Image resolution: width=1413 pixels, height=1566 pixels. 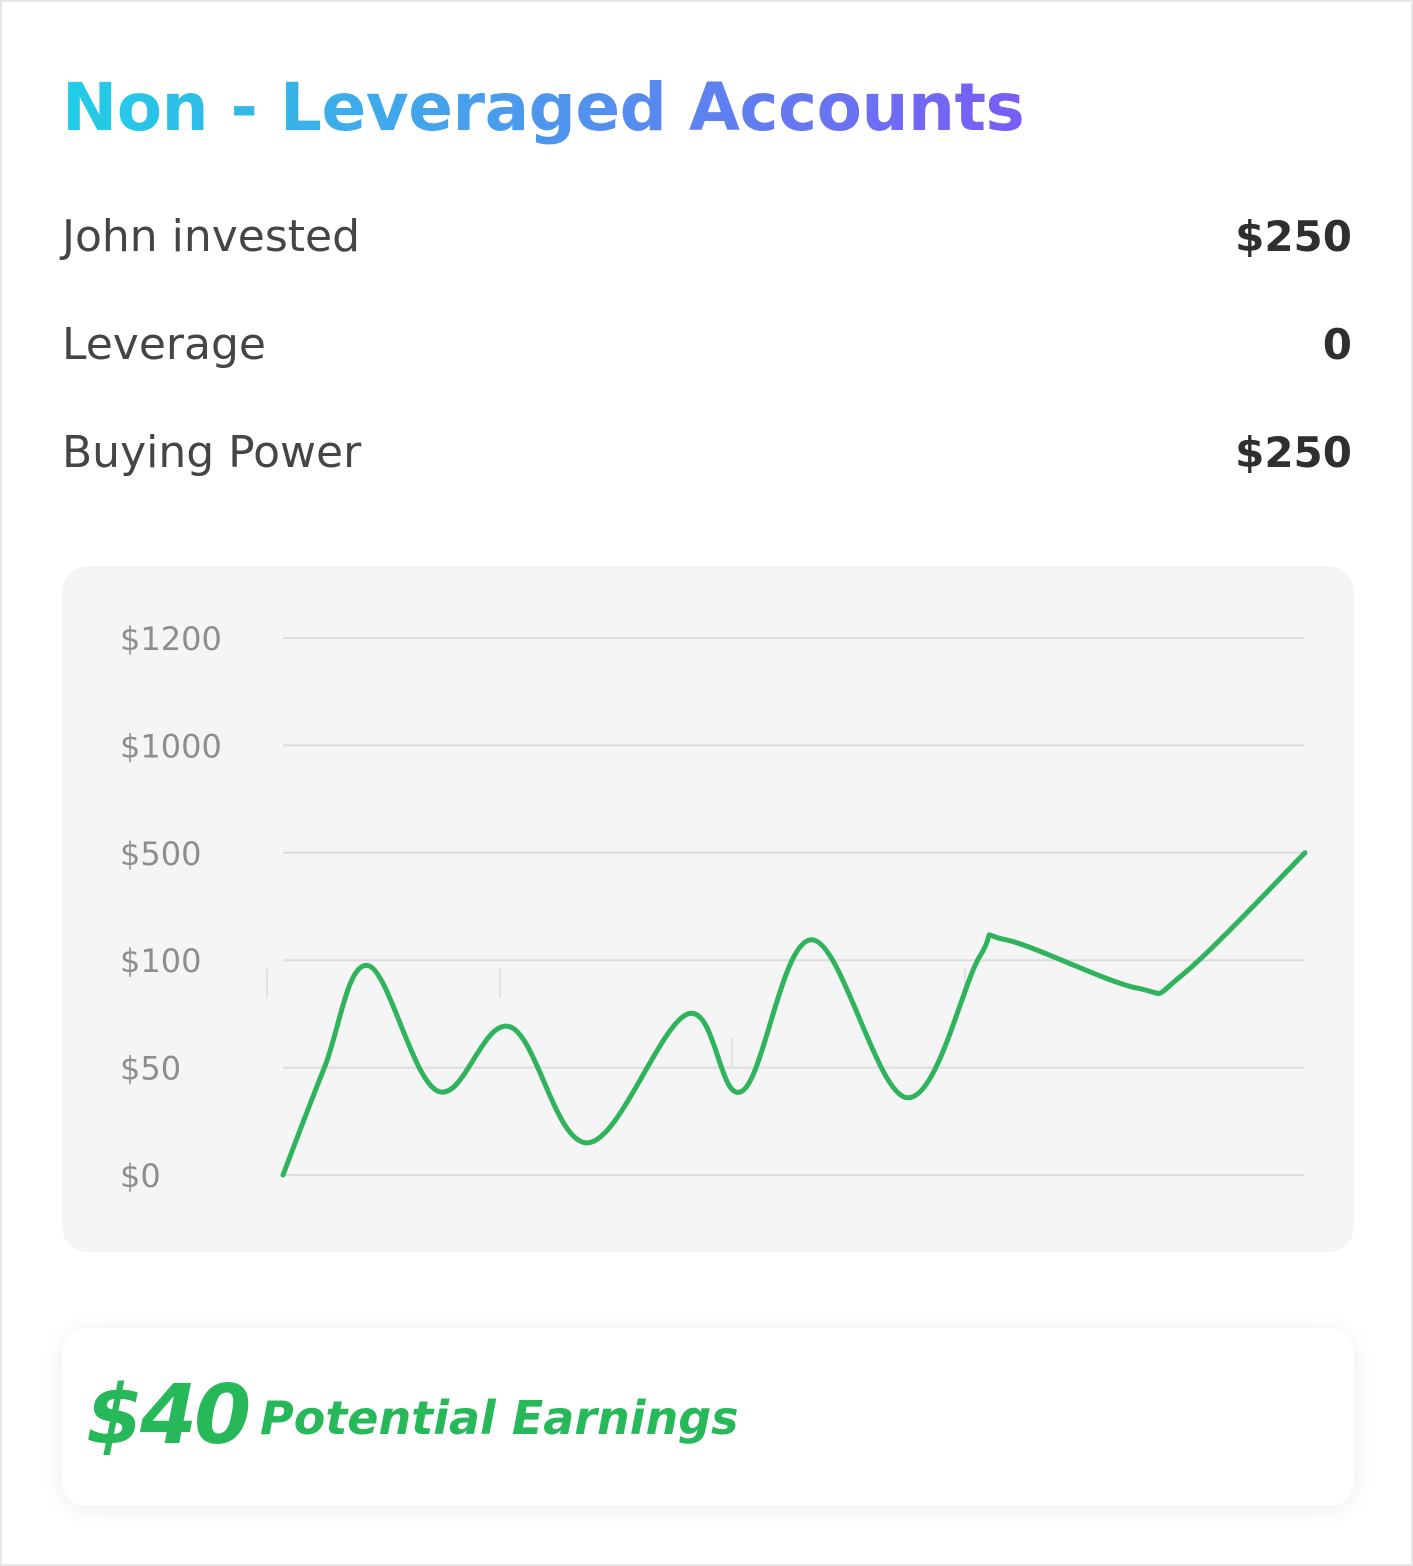 I want to click on stat-label: Leverage, so click(x=164, y=344).